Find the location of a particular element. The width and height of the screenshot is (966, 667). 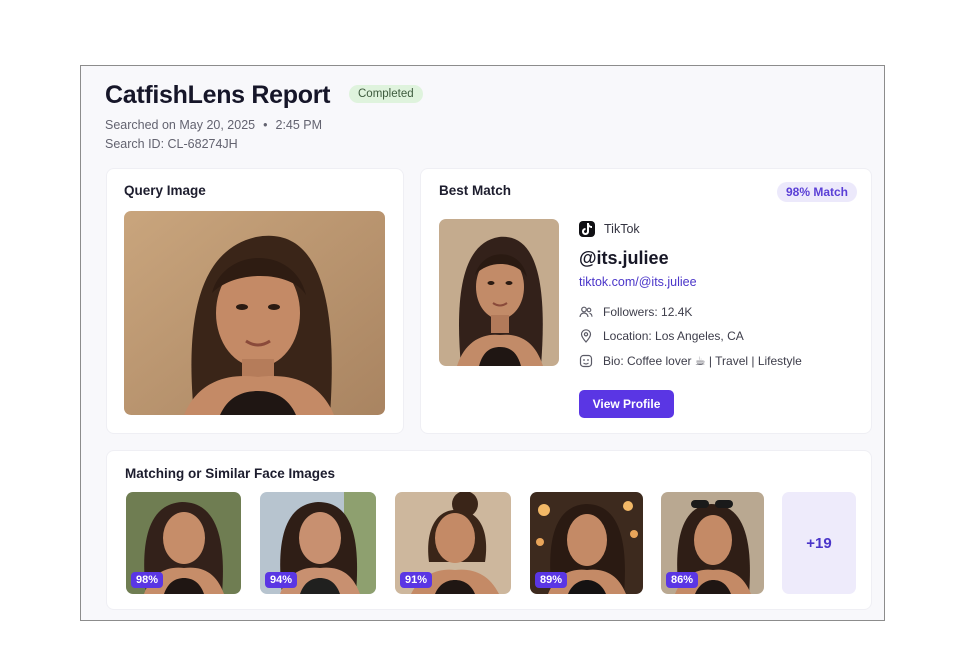

match-percent-badge: 86% is located at coordinates (682, 580).